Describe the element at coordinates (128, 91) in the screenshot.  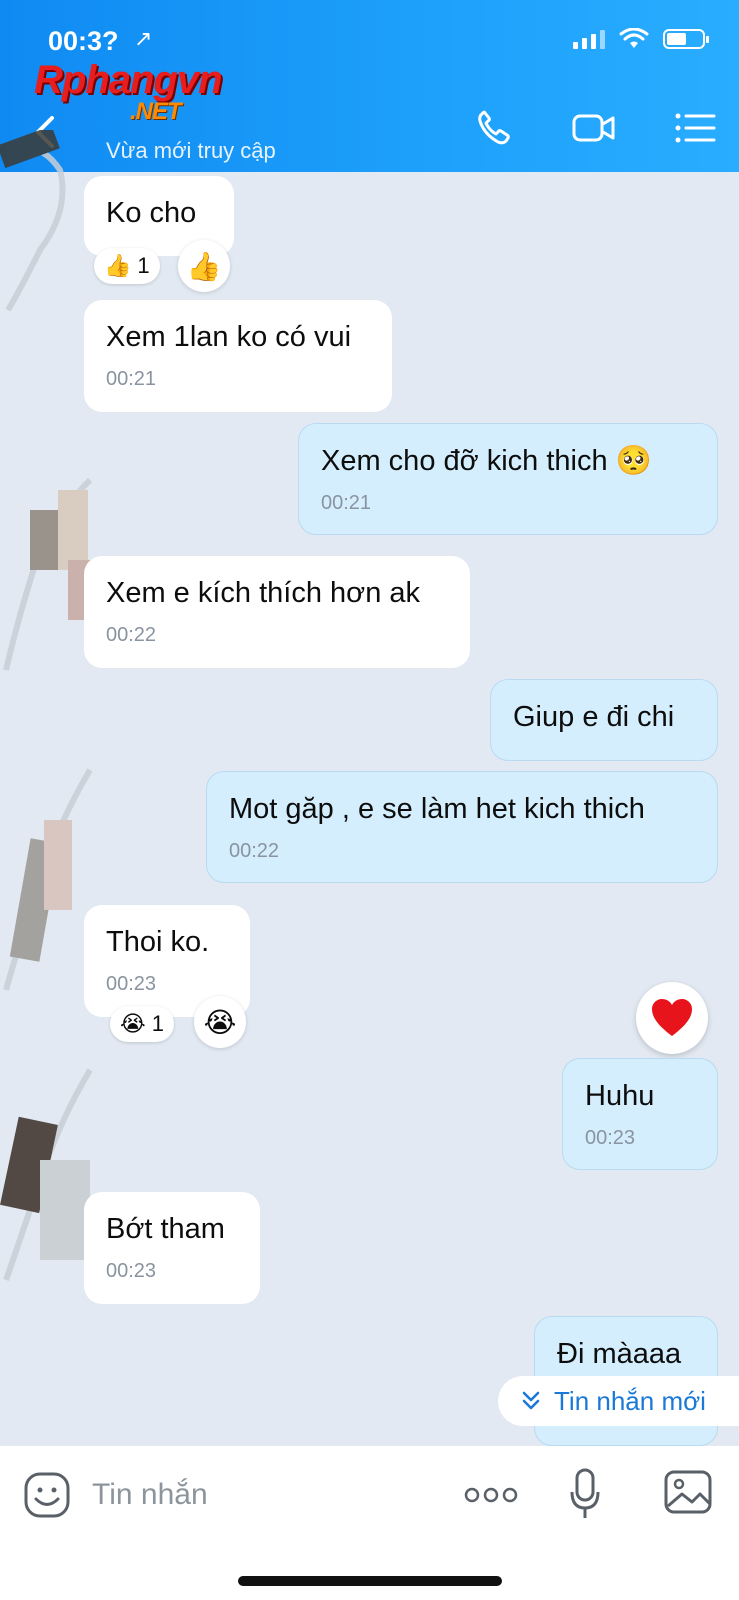
I see `watermark-logo: Rphangvn .NET` at that location.